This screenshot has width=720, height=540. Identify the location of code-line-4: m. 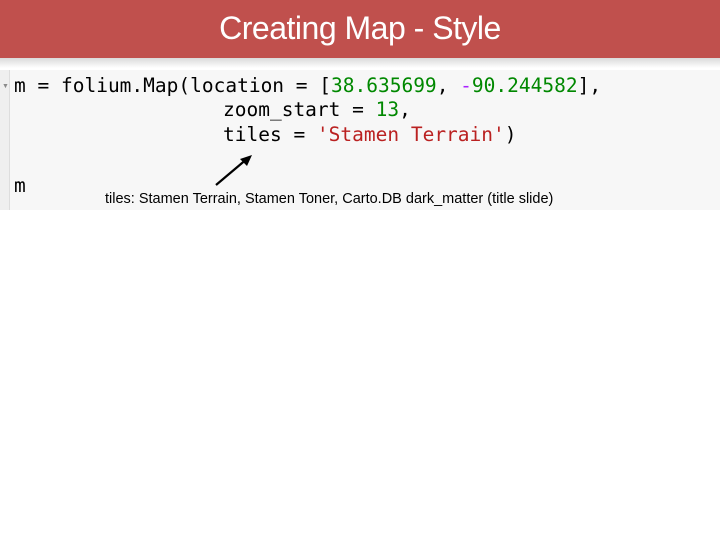
(20, 186).